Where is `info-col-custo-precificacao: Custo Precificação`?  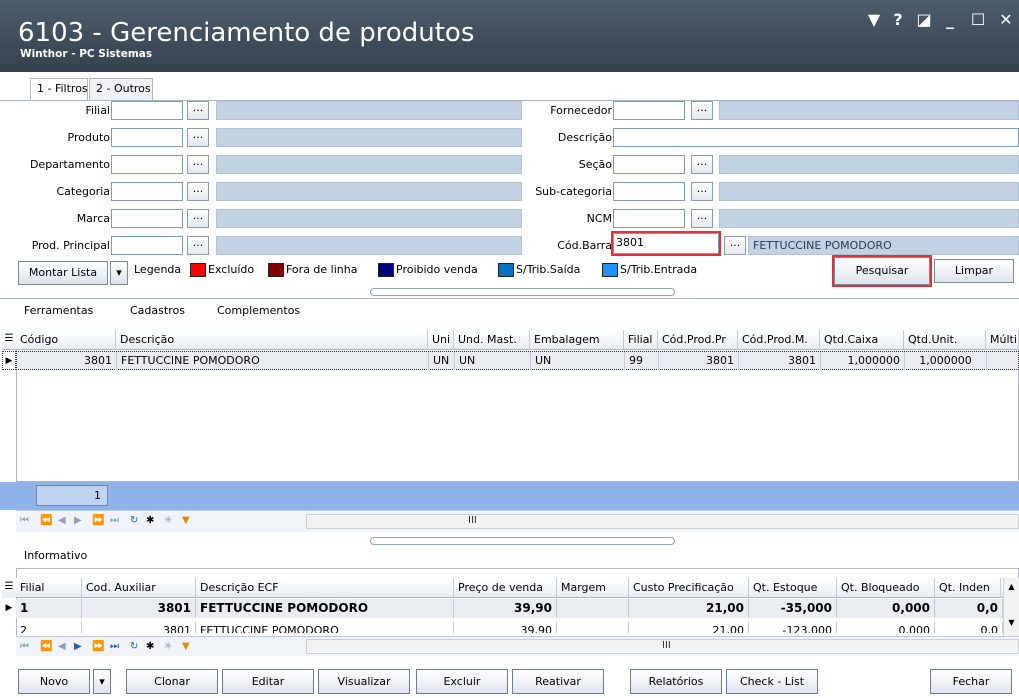 info-col-custo-precificacao: Custo Precificação is located at coordinates (689, 588).